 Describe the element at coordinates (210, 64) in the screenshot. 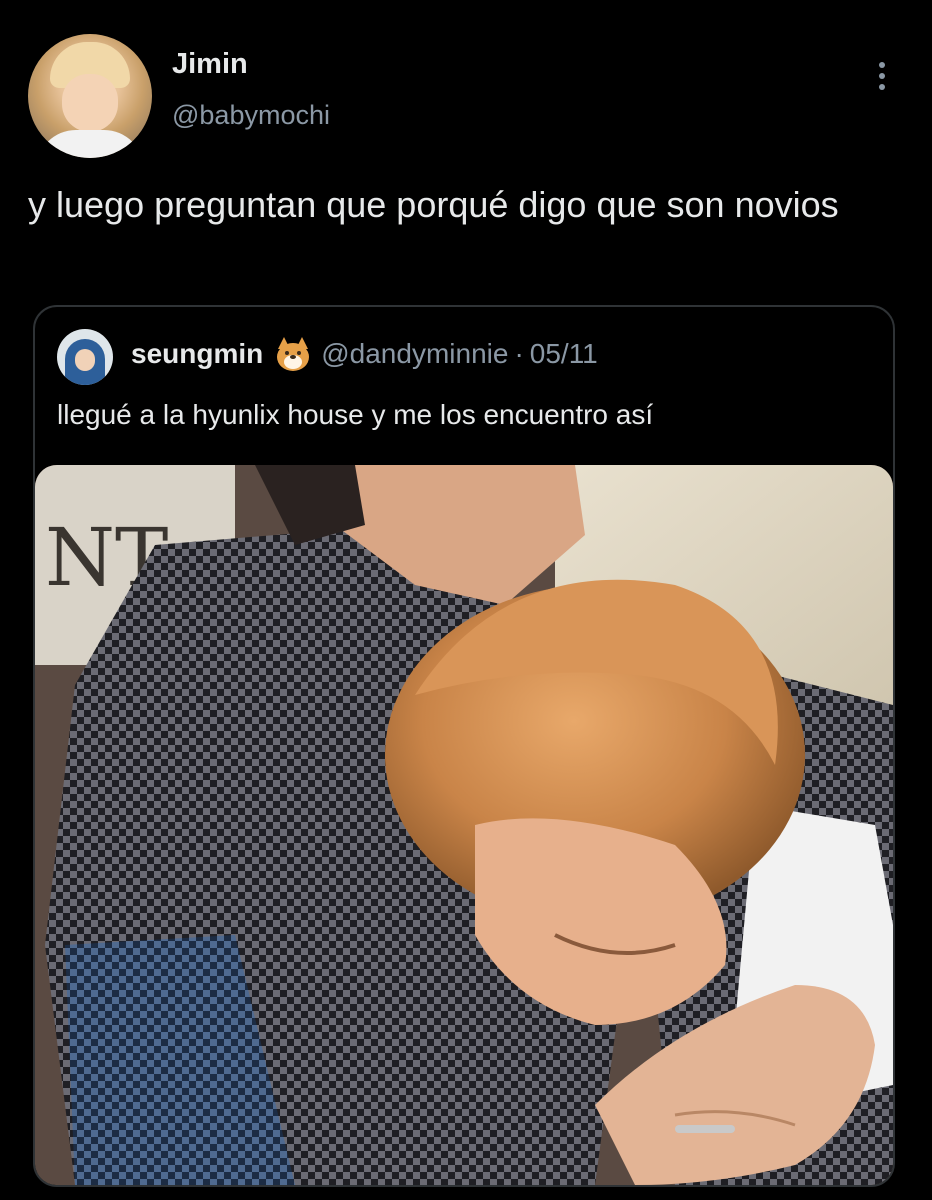

I see `author-display-name: Jimin` at that location.